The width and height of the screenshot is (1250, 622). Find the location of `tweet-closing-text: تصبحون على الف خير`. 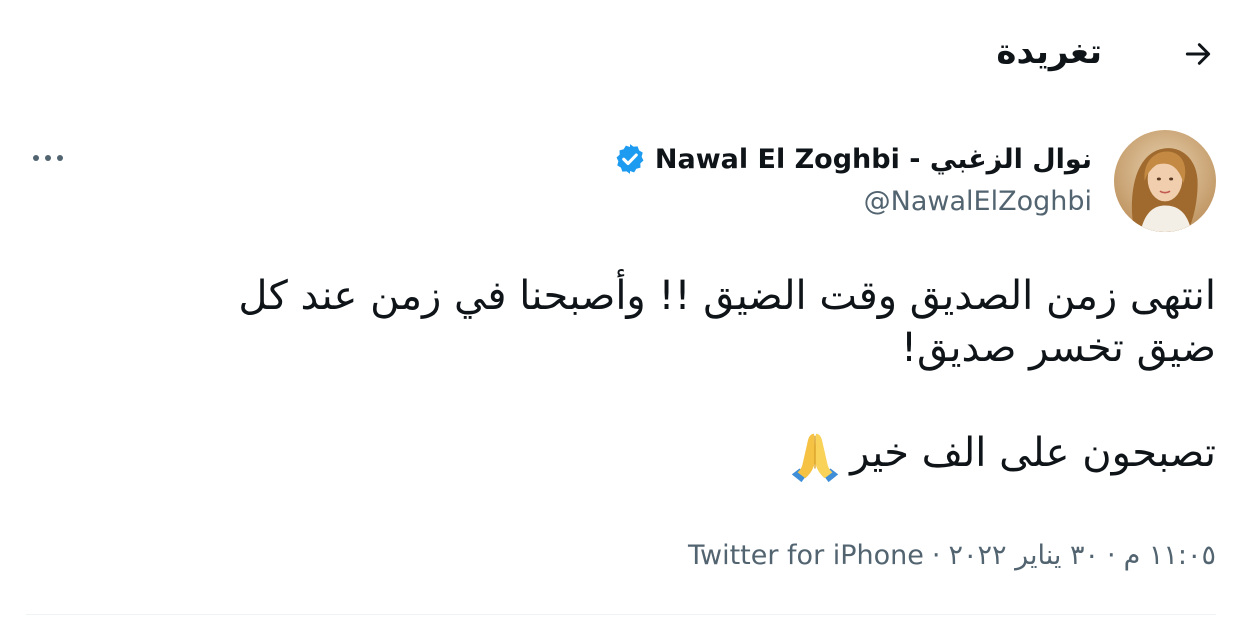

tweet-closing-text: تصبحون على الف خير is located at coordinates (1033, 453).